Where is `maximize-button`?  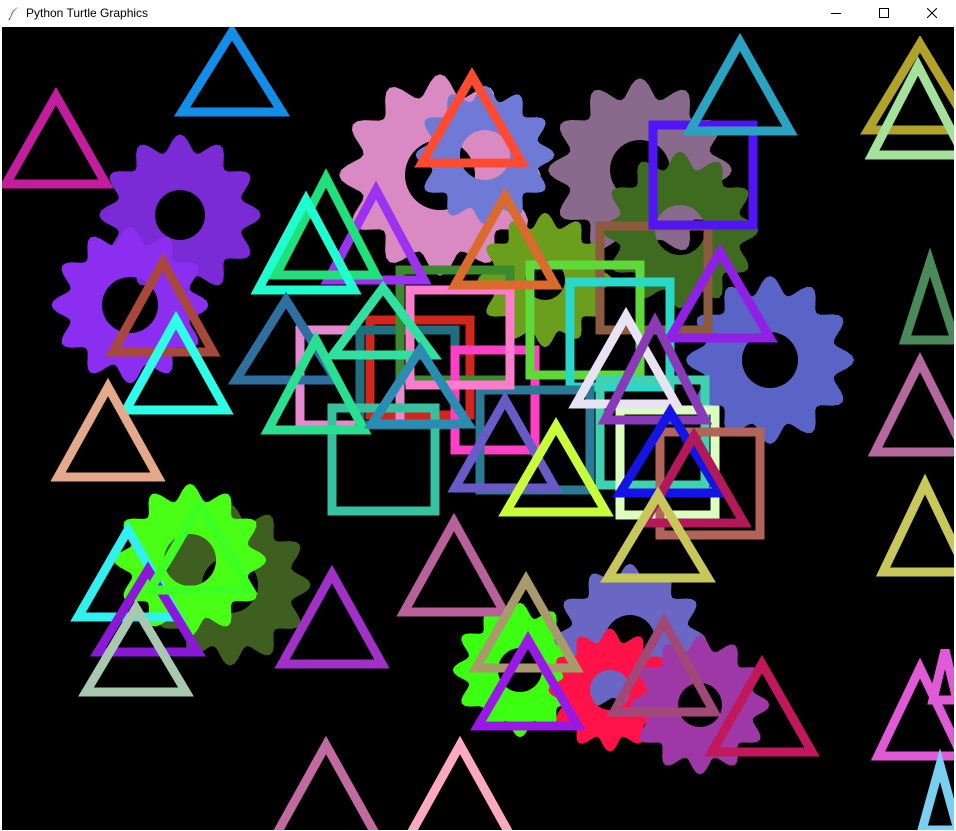 maximize-button is located at coordinates (884, 13).